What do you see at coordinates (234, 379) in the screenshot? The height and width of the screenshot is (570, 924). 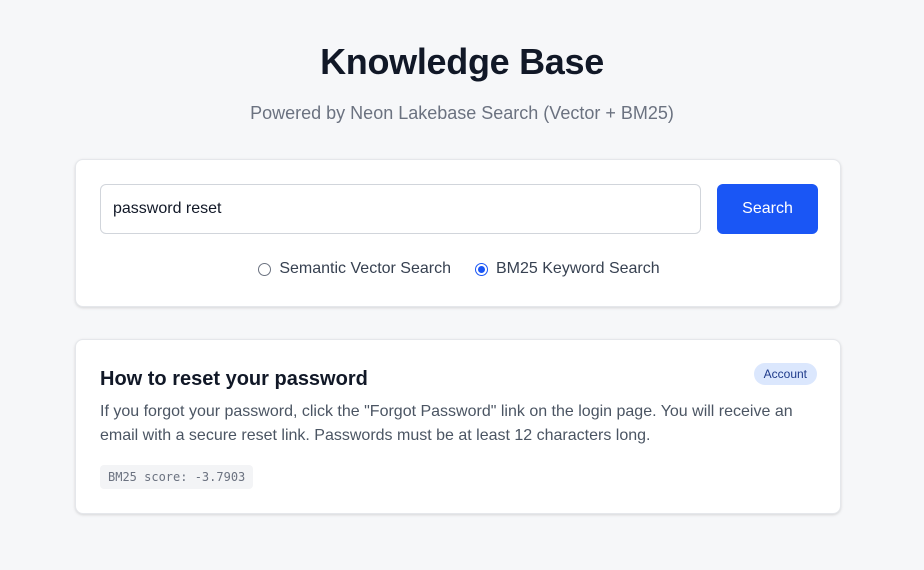 I see `result-title: How to reset your password` at bounding box center [234, 379].